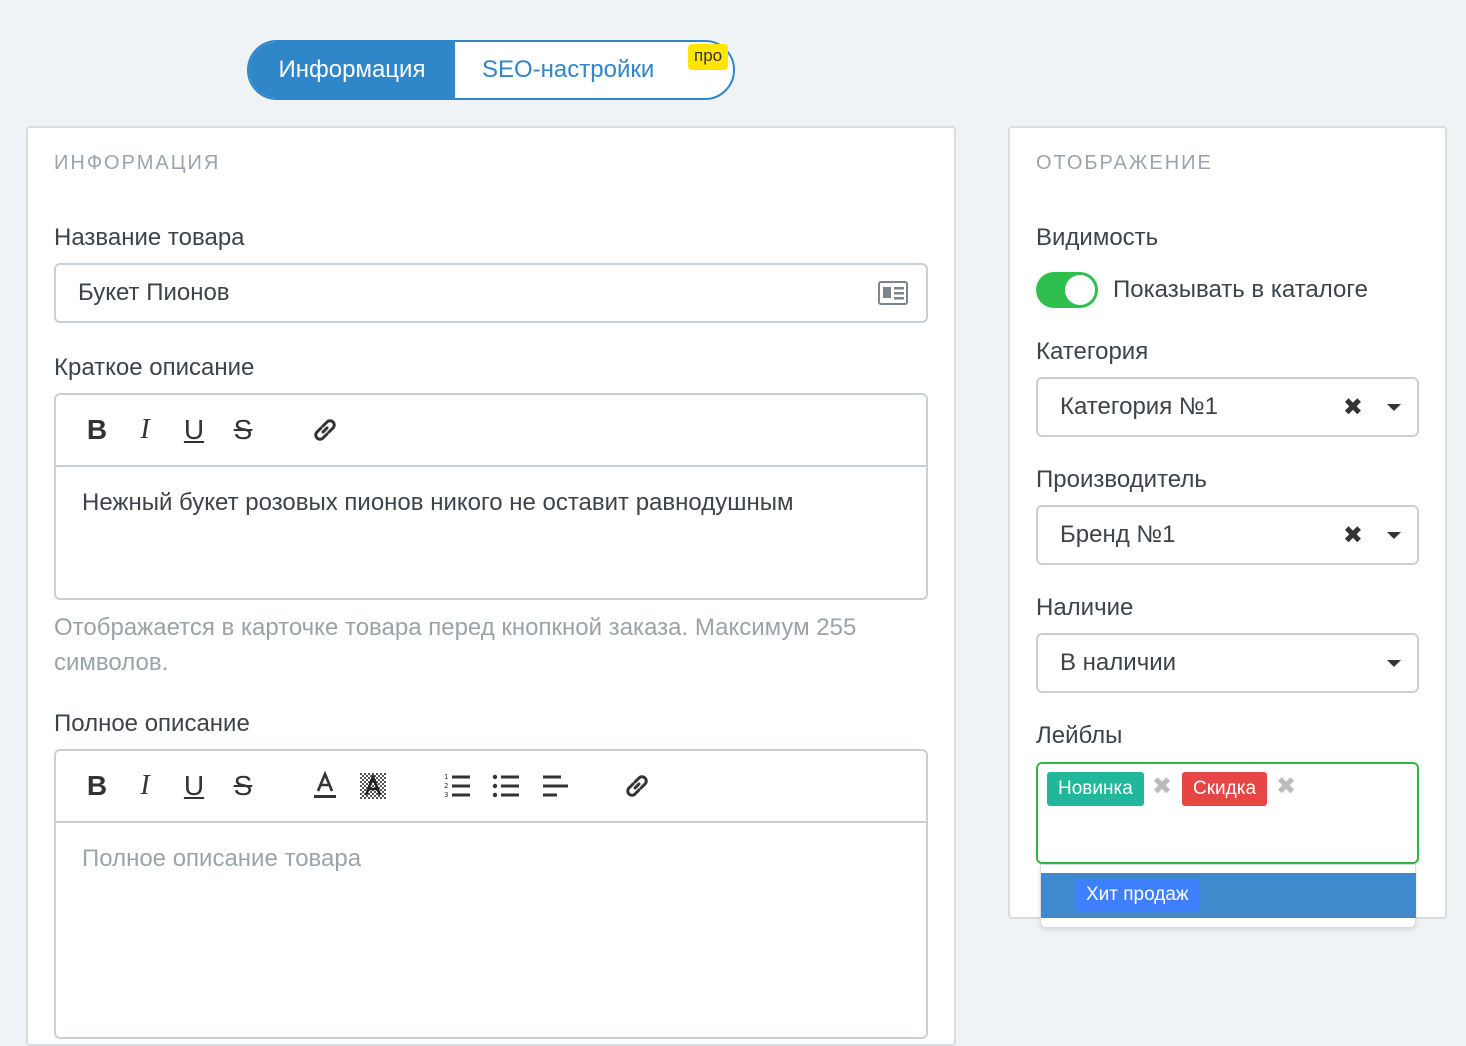  I want to click on text-color-icon, so click(325, 786).